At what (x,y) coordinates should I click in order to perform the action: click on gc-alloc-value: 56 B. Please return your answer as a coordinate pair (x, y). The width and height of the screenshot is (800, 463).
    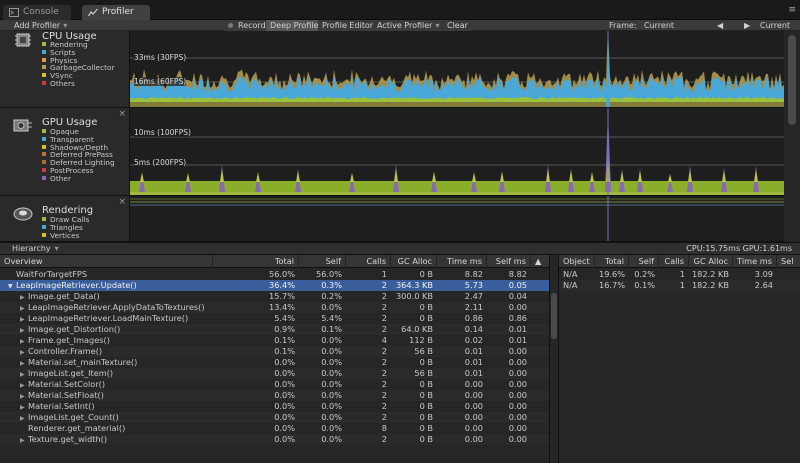
    Looking at the image, I should click on (423, 351).